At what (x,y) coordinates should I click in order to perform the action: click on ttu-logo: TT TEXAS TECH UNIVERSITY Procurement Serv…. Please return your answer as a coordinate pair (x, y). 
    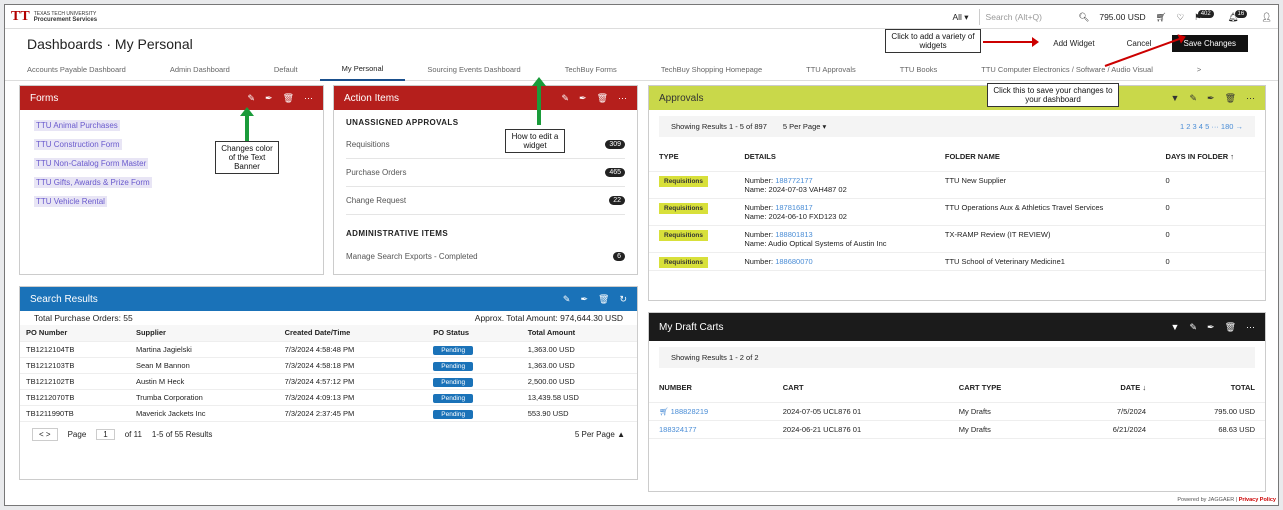
    Looking at the image, I should click on (54, 17).